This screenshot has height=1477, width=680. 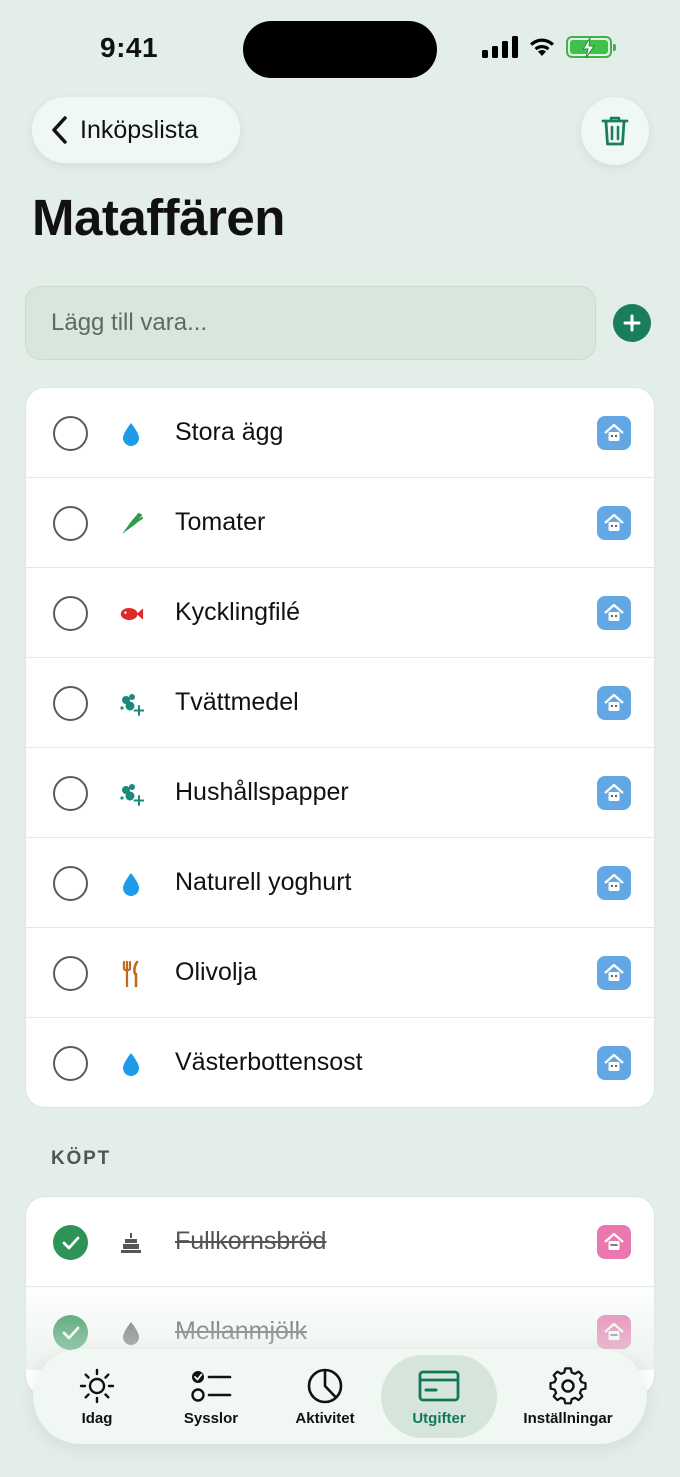 What do you see at coordinates (97, 1386) in the screenshot?
I see `sun-icon` at bounding box center [97, 1386].